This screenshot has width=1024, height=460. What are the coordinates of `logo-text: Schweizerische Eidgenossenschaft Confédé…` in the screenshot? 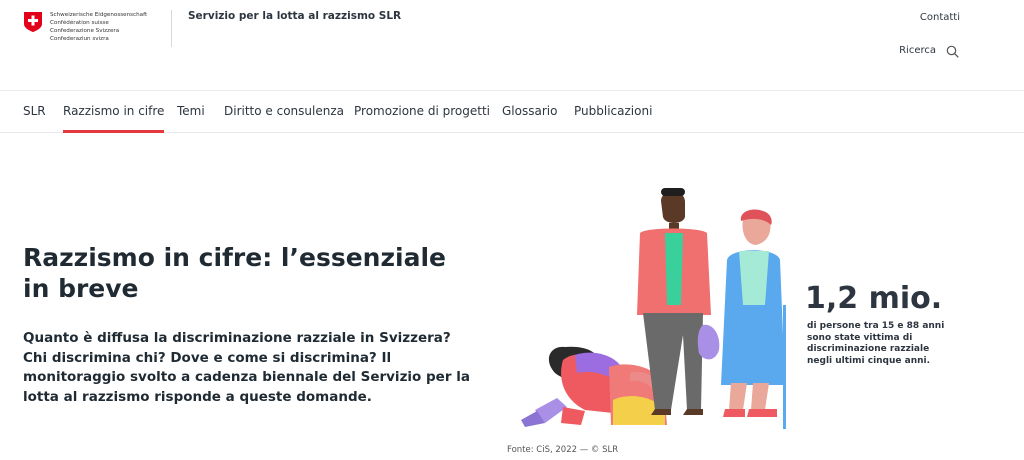 It's located at (99, 27).